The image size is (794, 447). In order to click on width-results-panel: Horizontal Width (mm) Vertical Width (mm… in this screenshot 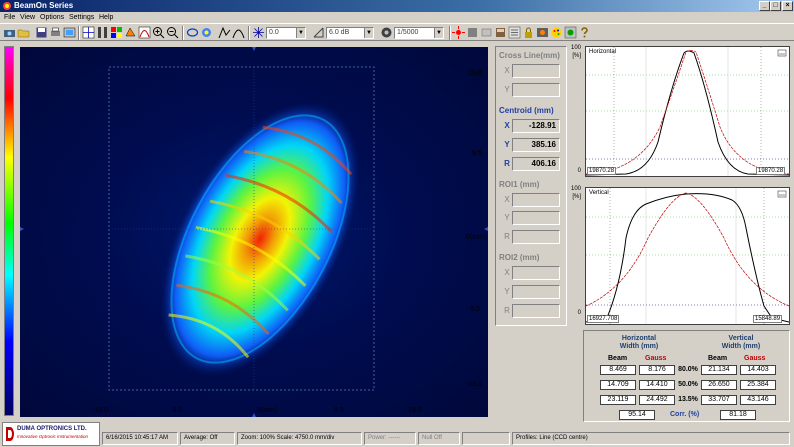, I will do `click(686, 376)`.